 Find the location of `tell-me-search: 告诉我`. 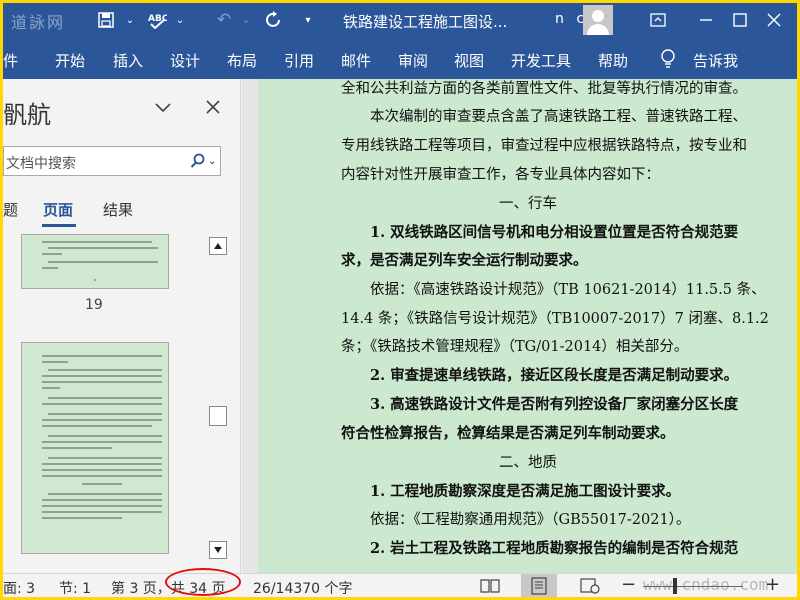

tell-me-search: 告诉我 is located at coordinates (715, 60).